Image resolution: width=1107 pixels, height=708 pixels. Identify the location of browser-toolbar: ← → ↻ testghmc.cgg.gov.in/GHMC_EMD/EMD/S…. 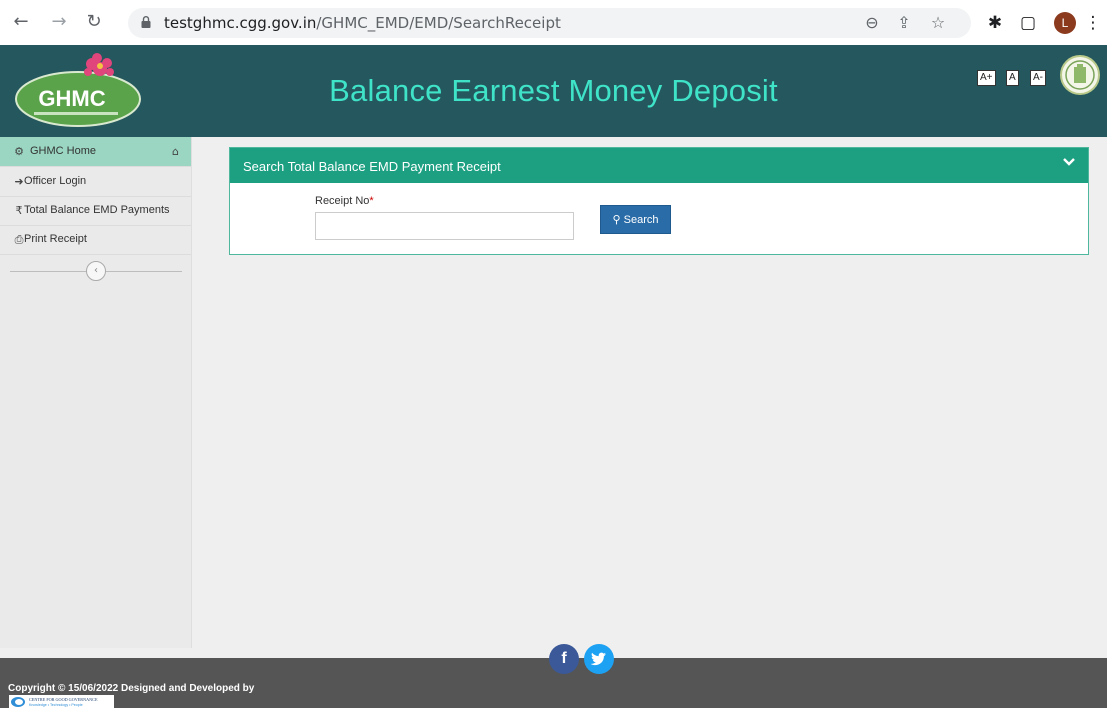
(553, 22).